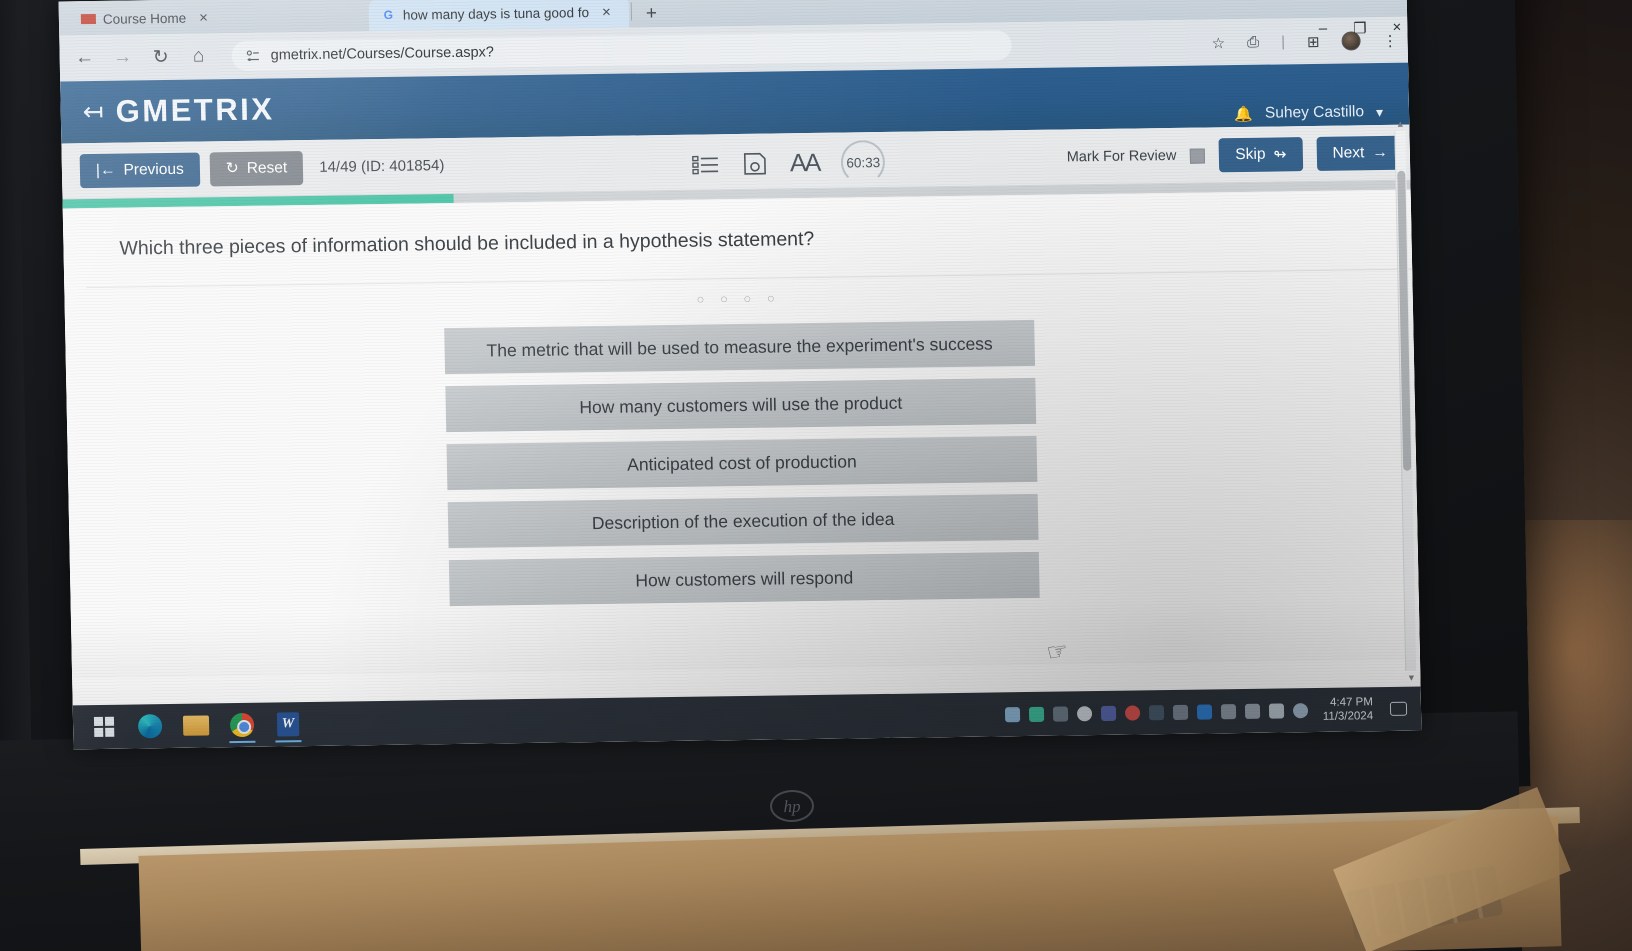  Describe the element at coordinates (1348, 153) in the screenshot. I see `next-label: Next` at that location.